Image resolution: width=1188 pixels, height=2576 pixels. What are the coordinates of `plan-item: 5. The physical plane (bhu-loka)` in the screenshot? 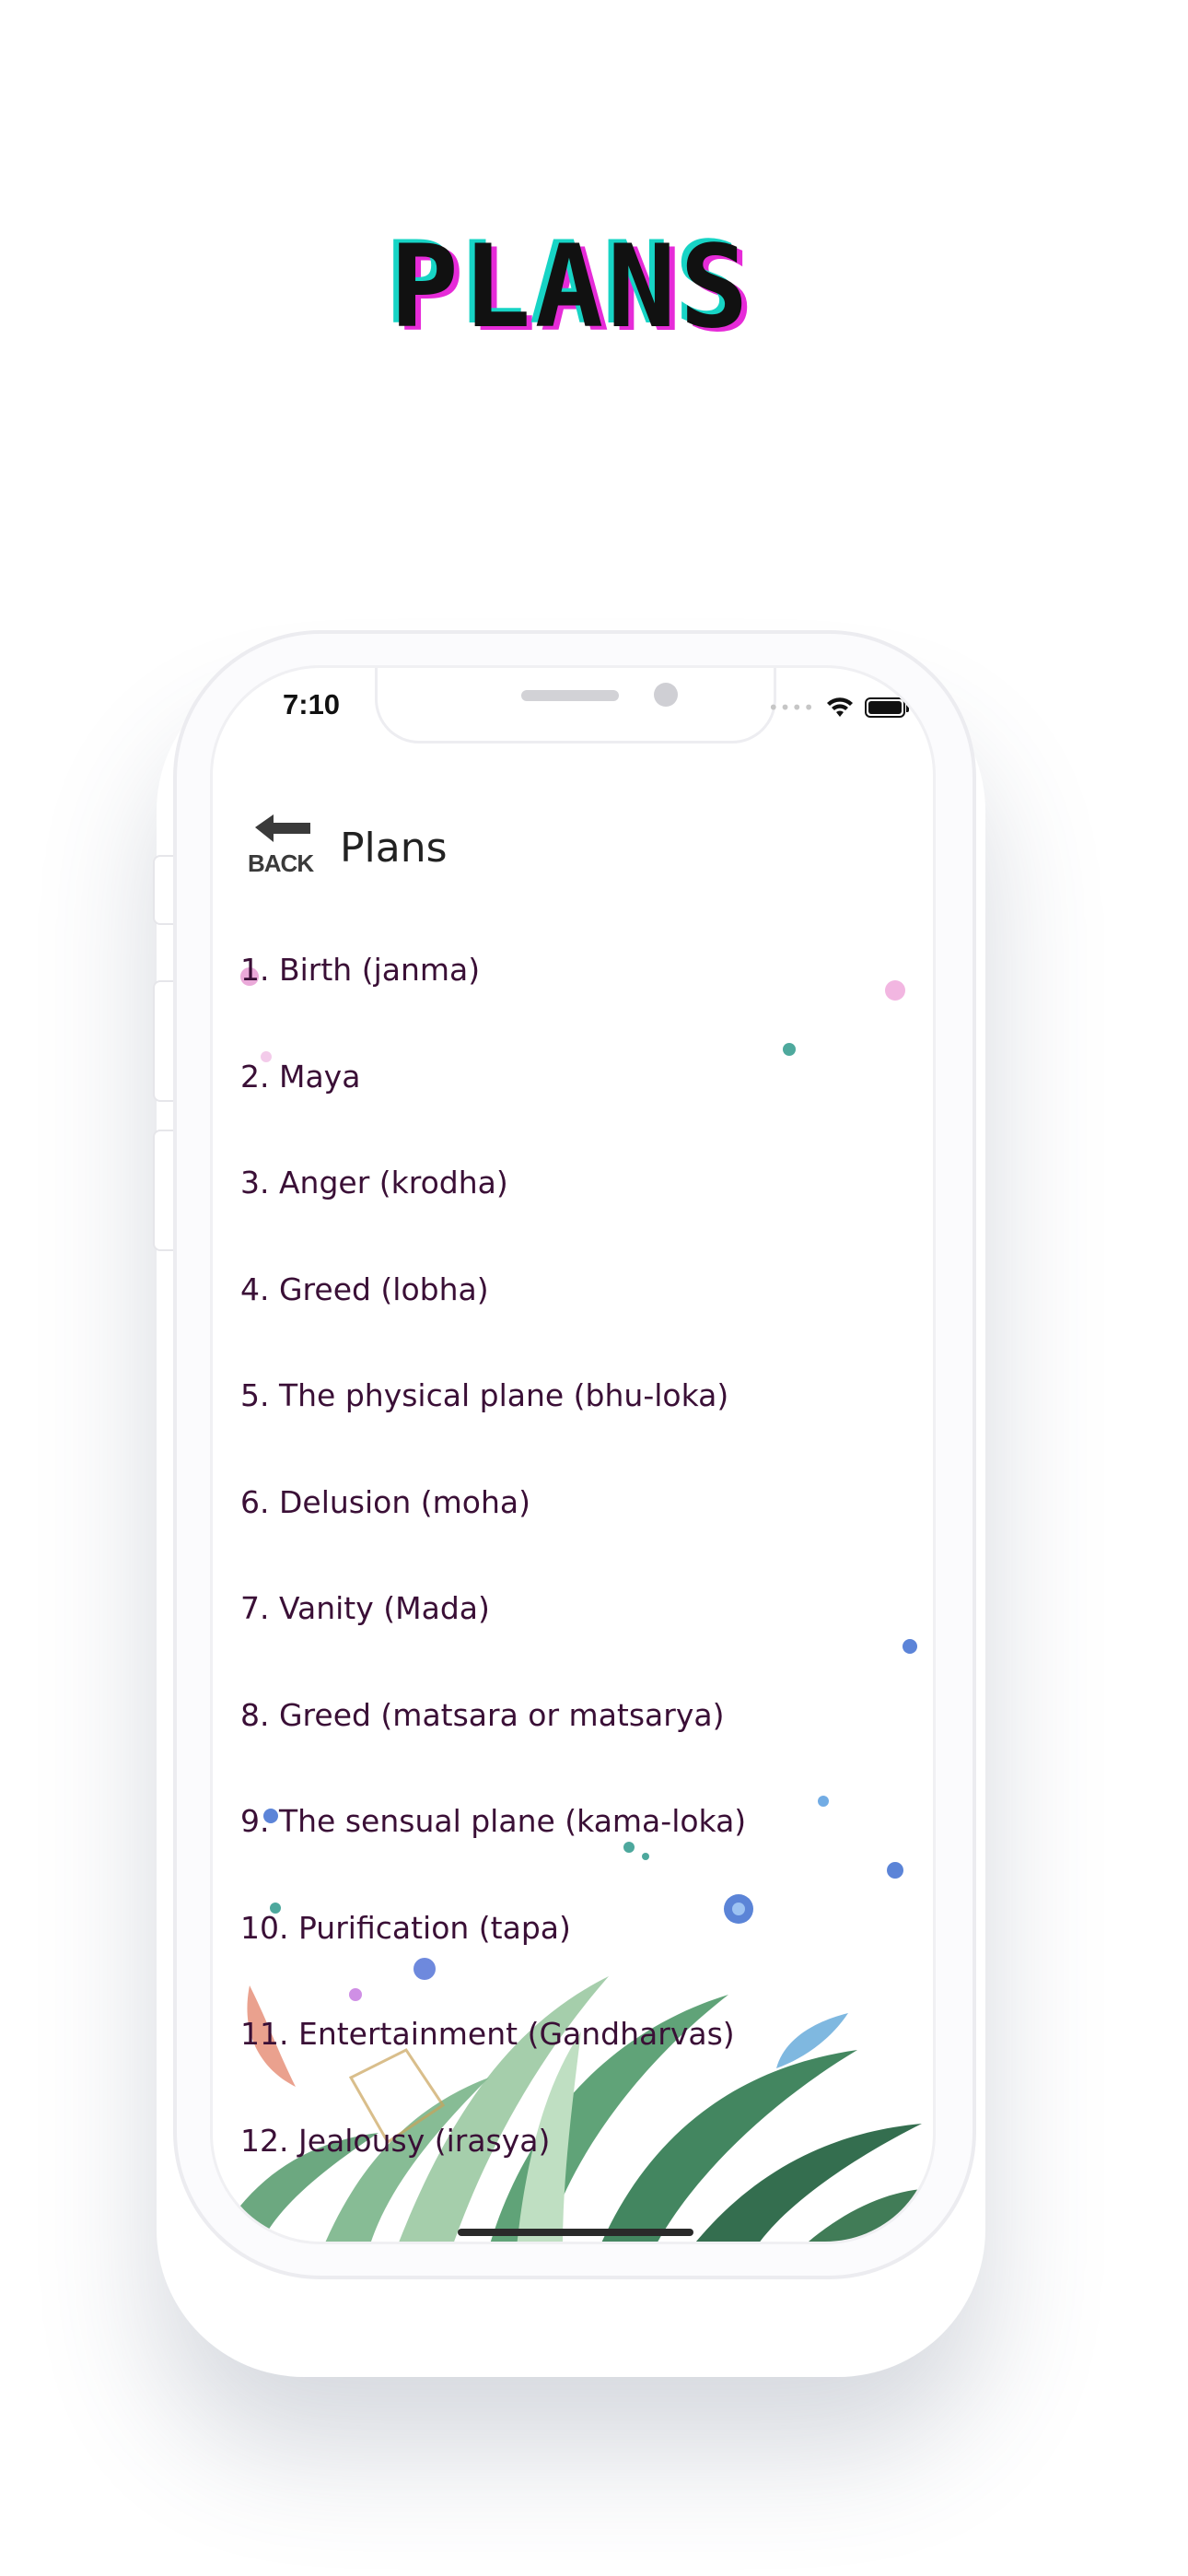 It's located at (572, 1430).